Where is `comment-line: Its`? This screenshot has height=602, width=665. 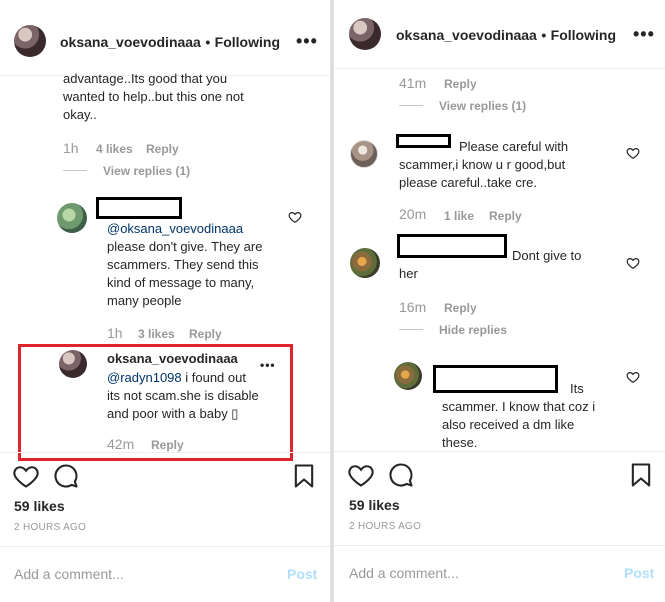
comment-line: Its is located at coordinates (577, 388).